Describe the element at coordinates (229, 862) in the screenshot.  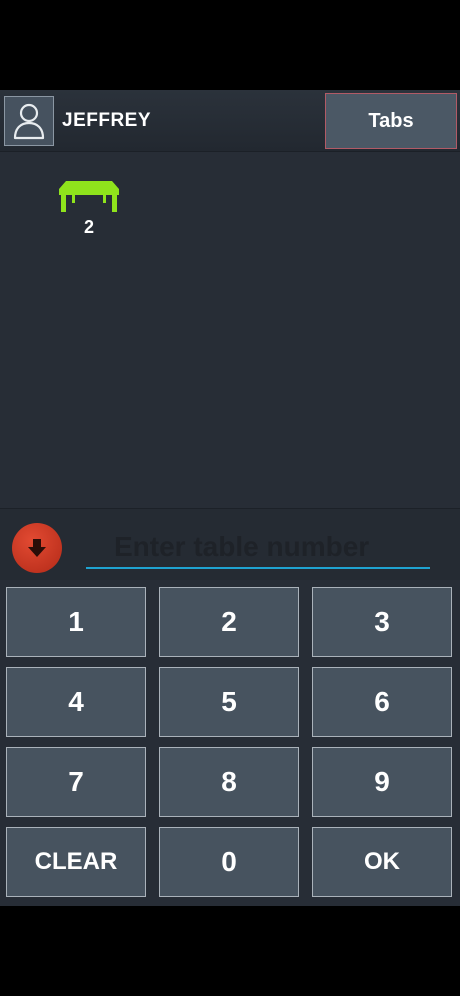
I see `key-0: 0` at that location.